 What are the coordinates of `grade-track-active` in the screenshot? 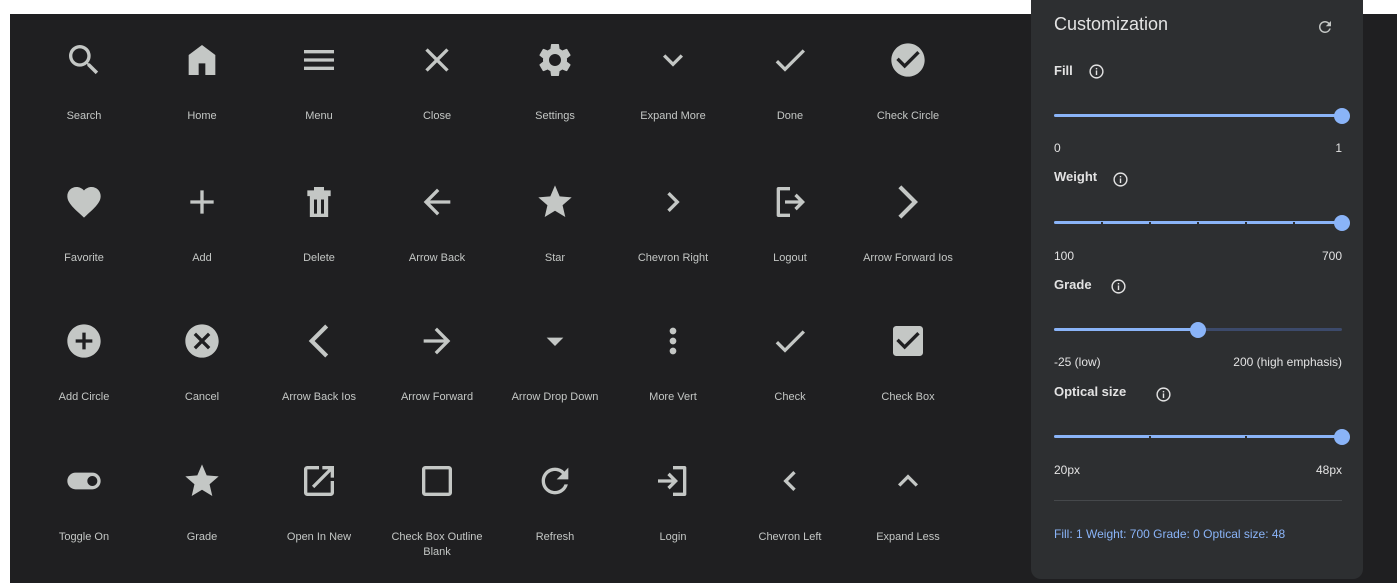 It's located at (1126, 329).